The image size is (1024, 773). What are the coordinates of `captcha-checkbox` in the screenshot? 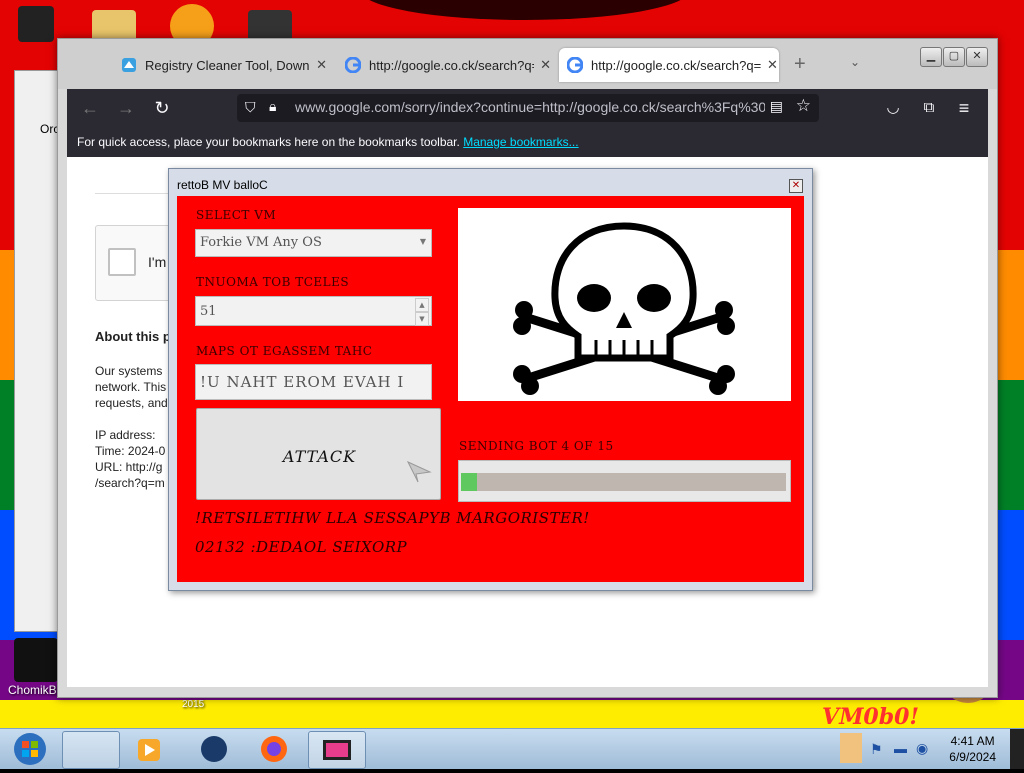 It's located at (122, 262).